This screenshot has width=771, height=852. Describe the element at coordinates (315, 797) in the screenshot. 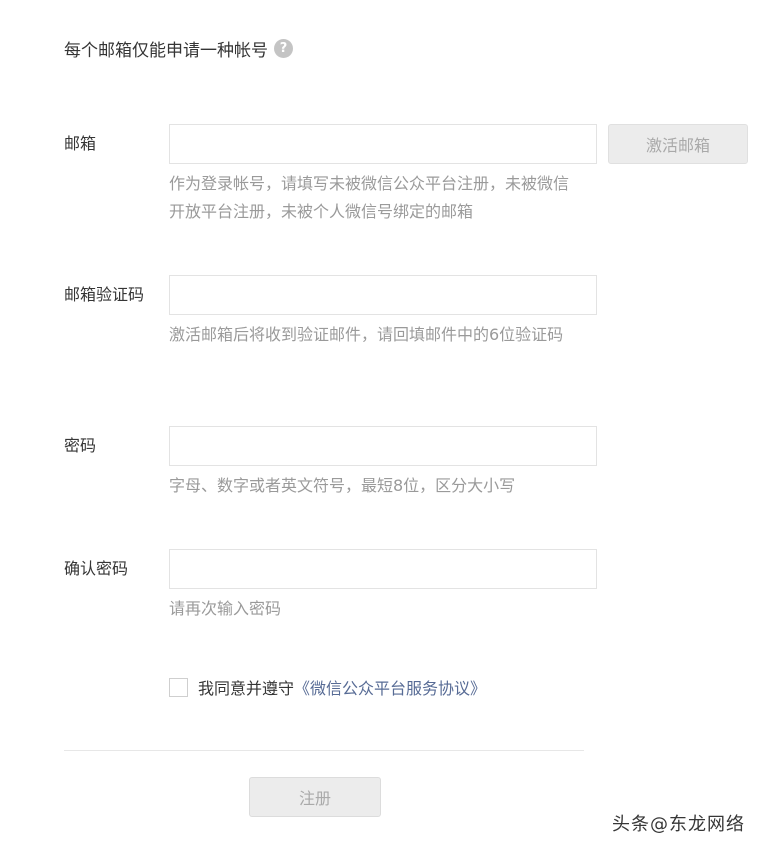

I see `register-button: 注册` at that location.